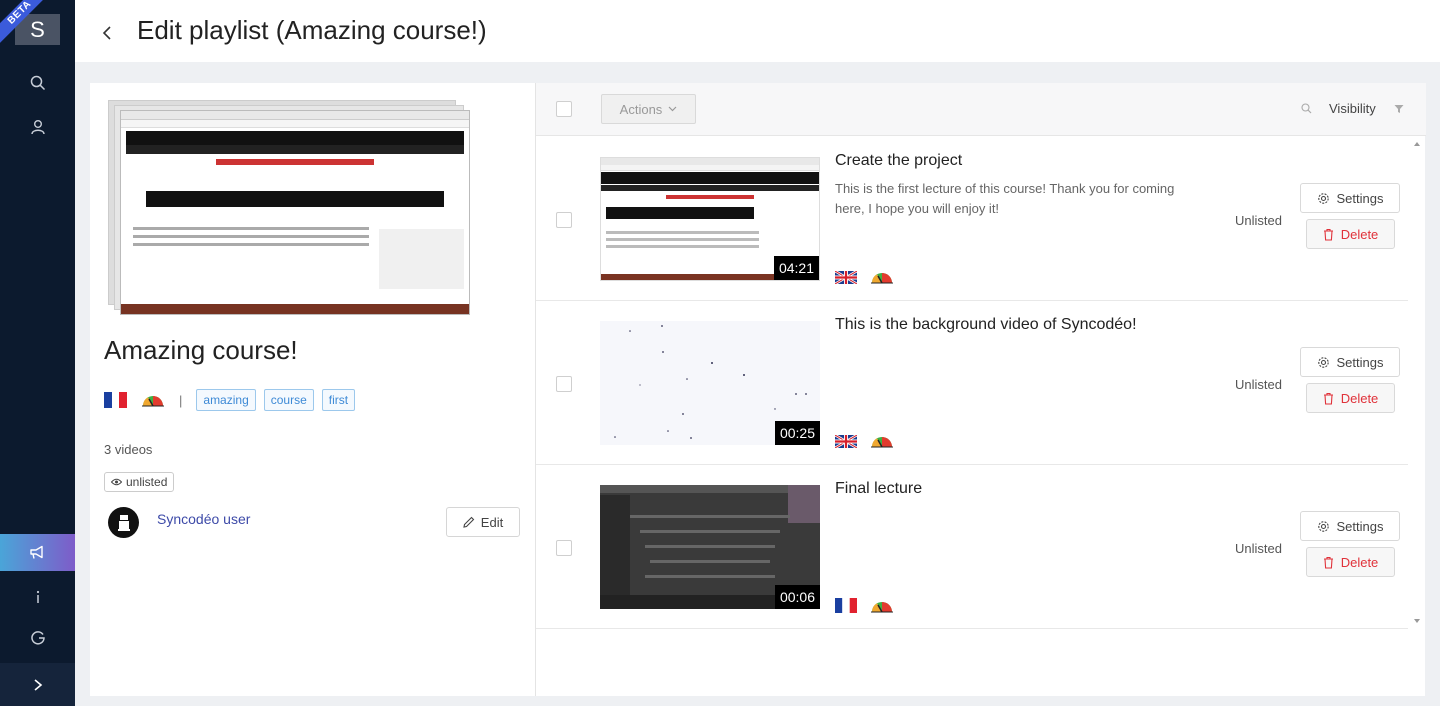 This screenshot has height=706, width=1440. I want to click on sidebar: S BETA, so click(37, 353).